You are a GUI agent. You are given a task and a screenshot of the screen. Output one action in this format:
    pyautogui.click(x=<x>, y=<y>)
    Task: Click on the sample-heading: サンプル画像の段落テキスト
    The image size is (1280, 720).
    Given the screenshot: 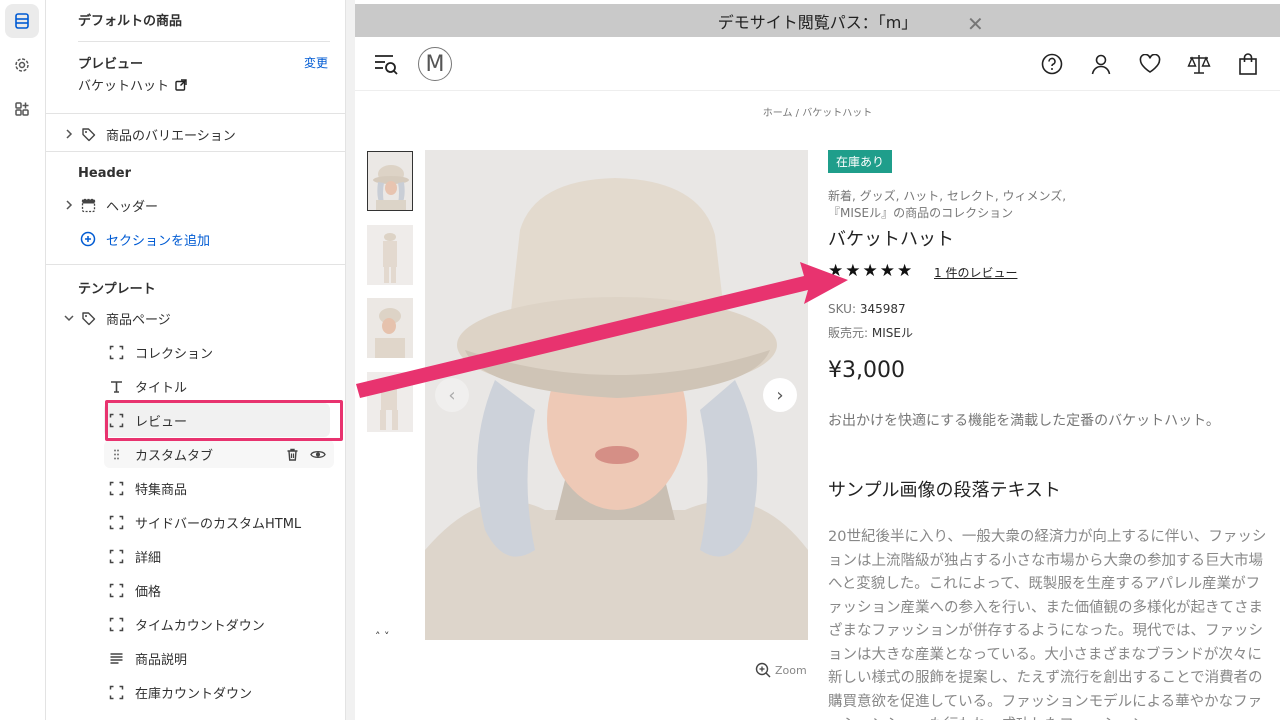 What is the action you would take?
    pyautogui.click(x=944, y=490)
    